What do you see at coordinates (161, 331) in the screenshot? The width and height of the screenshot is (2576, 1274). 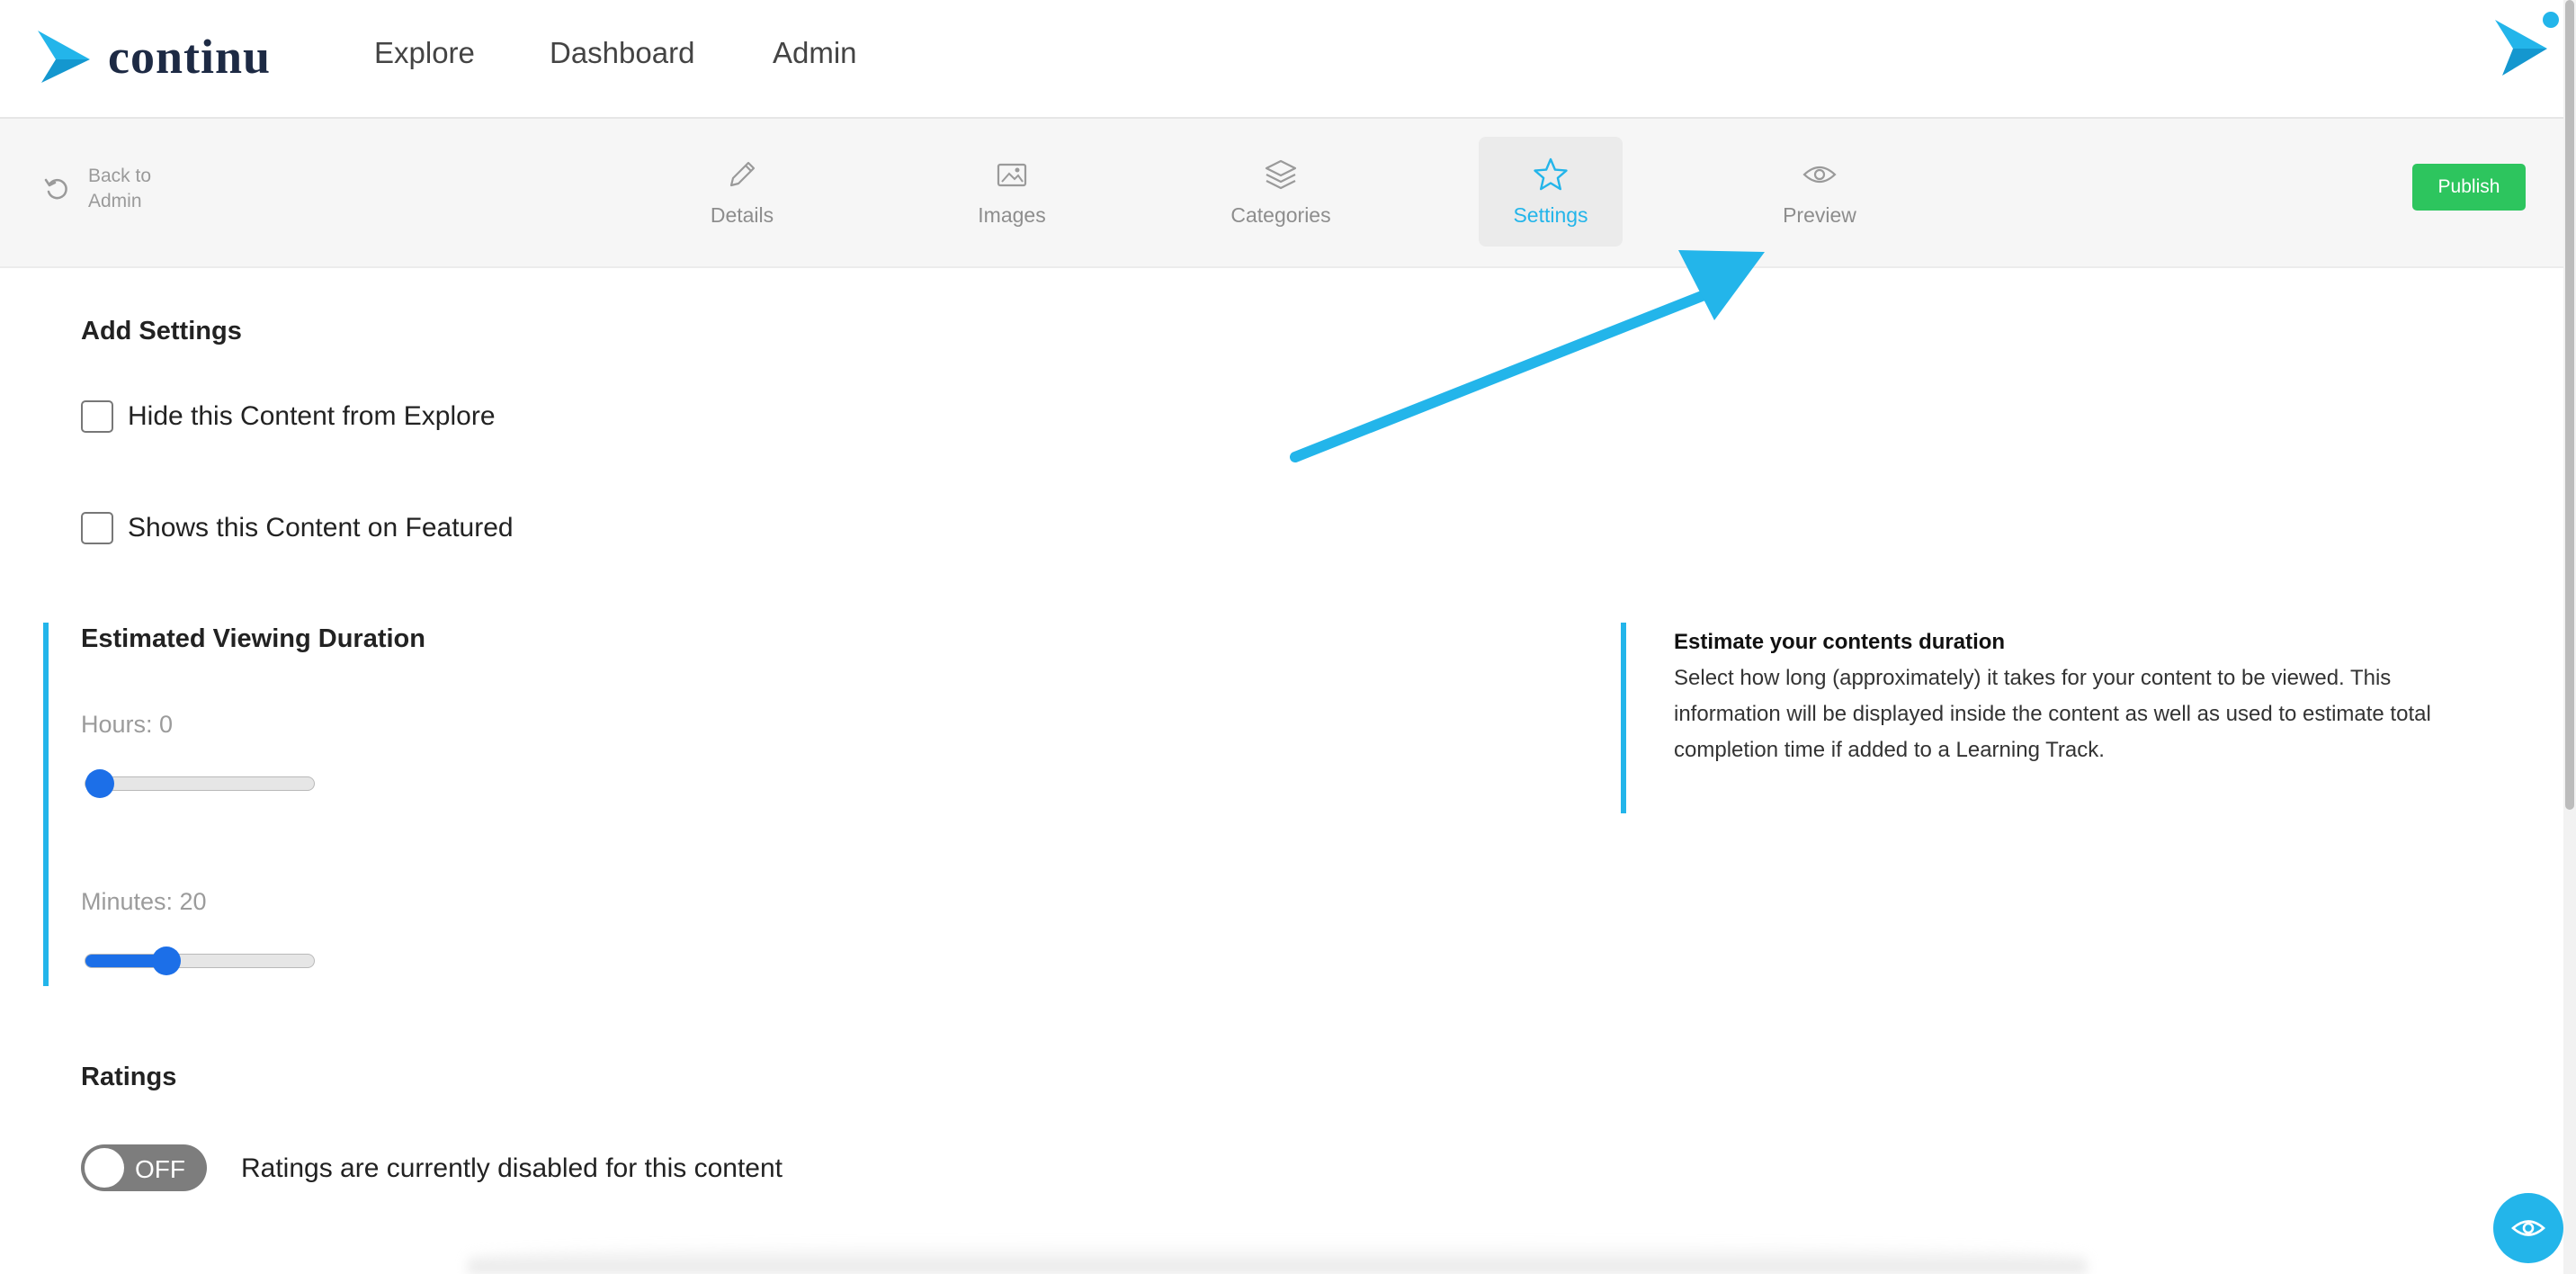 I see `add-settings-heading: Add Settings` at bounding box center [161, 331].